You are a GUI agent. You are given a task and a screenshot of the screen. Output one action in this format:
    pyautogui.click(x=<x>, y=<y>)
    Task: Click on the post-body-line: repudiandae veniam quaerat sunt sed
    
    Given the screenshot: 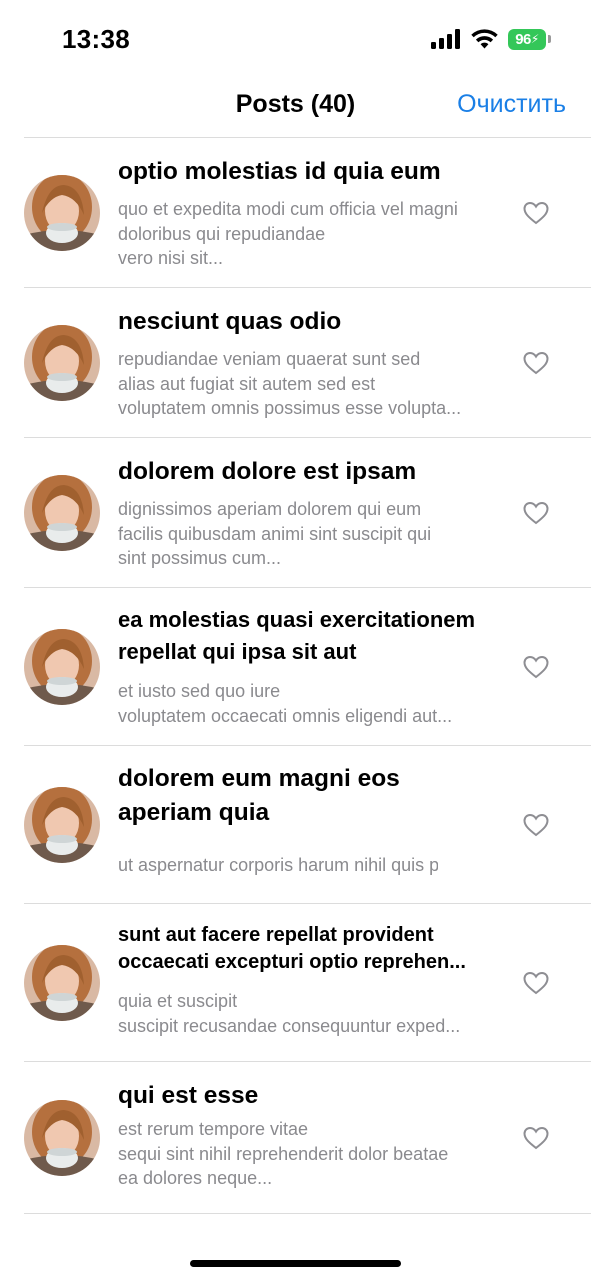 What is the action you would take?
    pyautogui.click(x=269, y=359)
    